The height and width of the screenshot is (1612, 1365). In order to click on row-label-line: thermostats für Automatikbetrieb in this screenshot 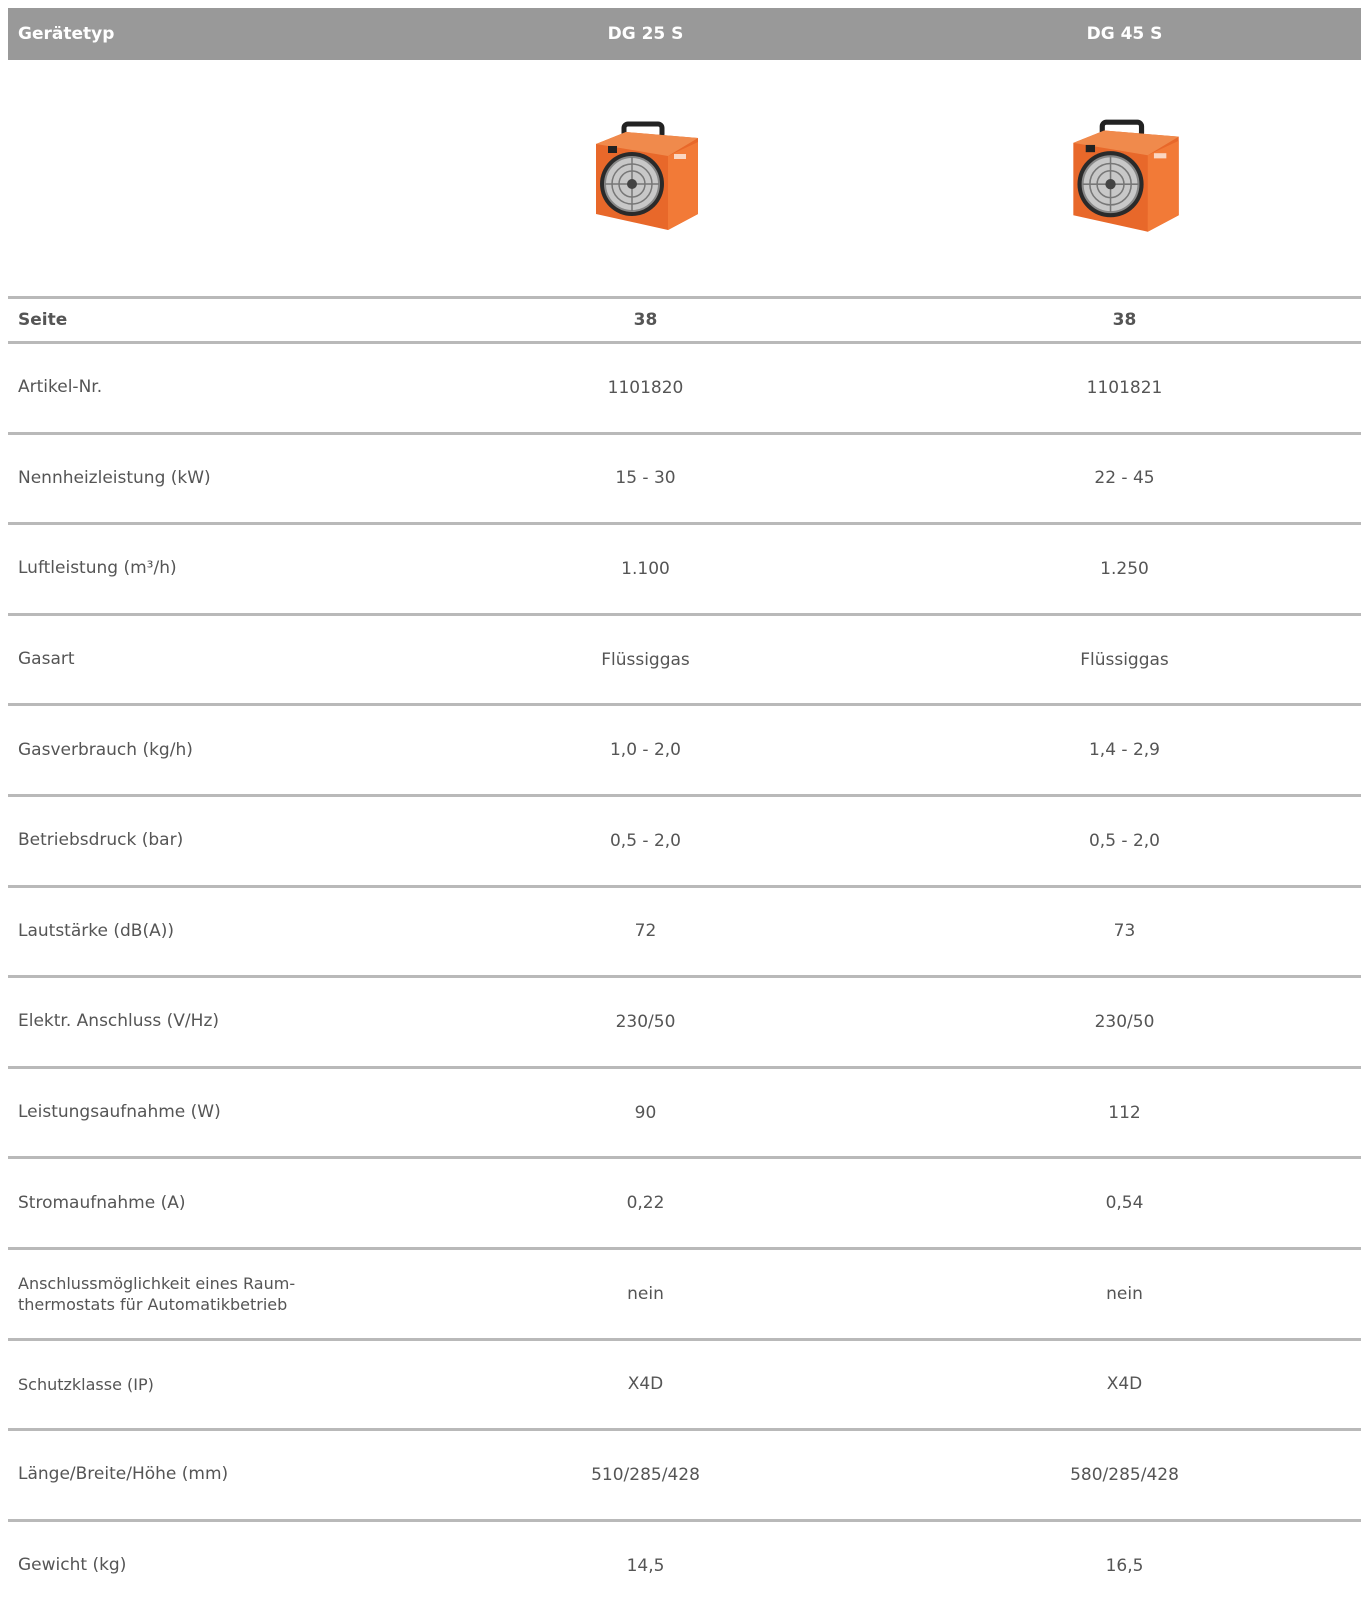, I will do `click(153, 1304)`.